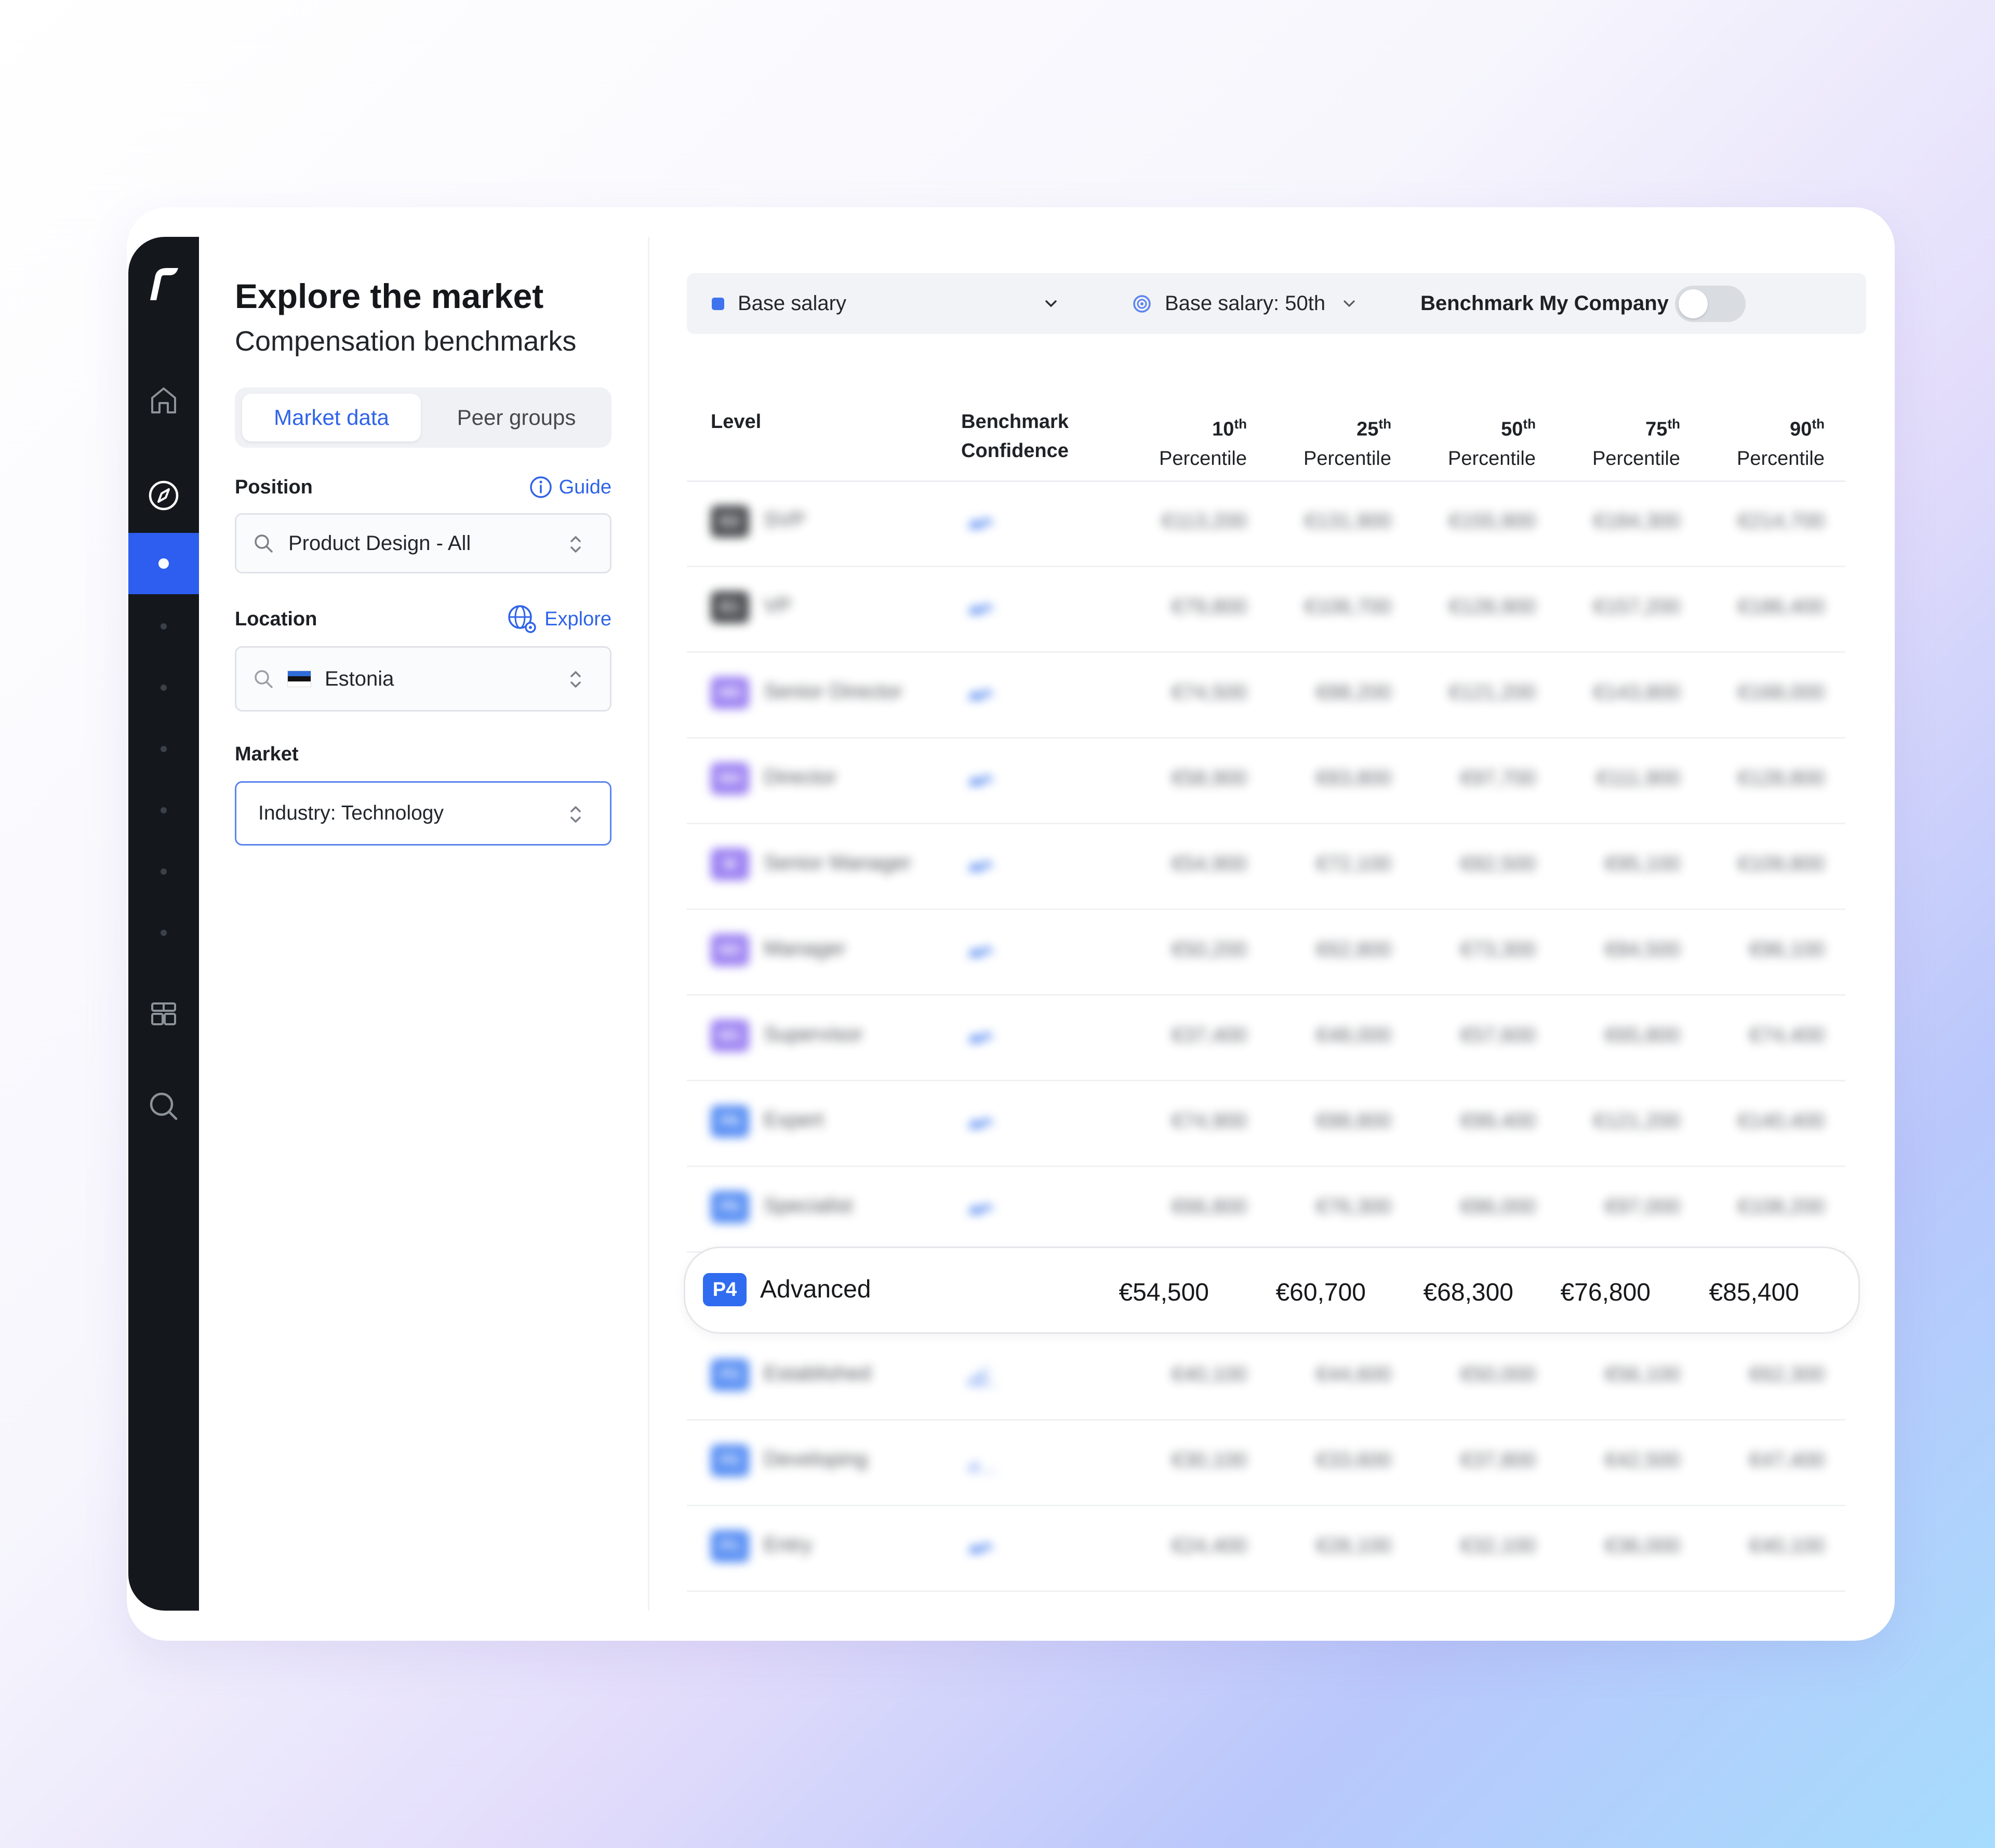 The height and width of the screenshot is (1848, 1995). What do you see at coordinates (1544, 303) in the screenshot?
I see `benchmark-company-label: Benchmark My Company` at bounding box center [1544, 303].